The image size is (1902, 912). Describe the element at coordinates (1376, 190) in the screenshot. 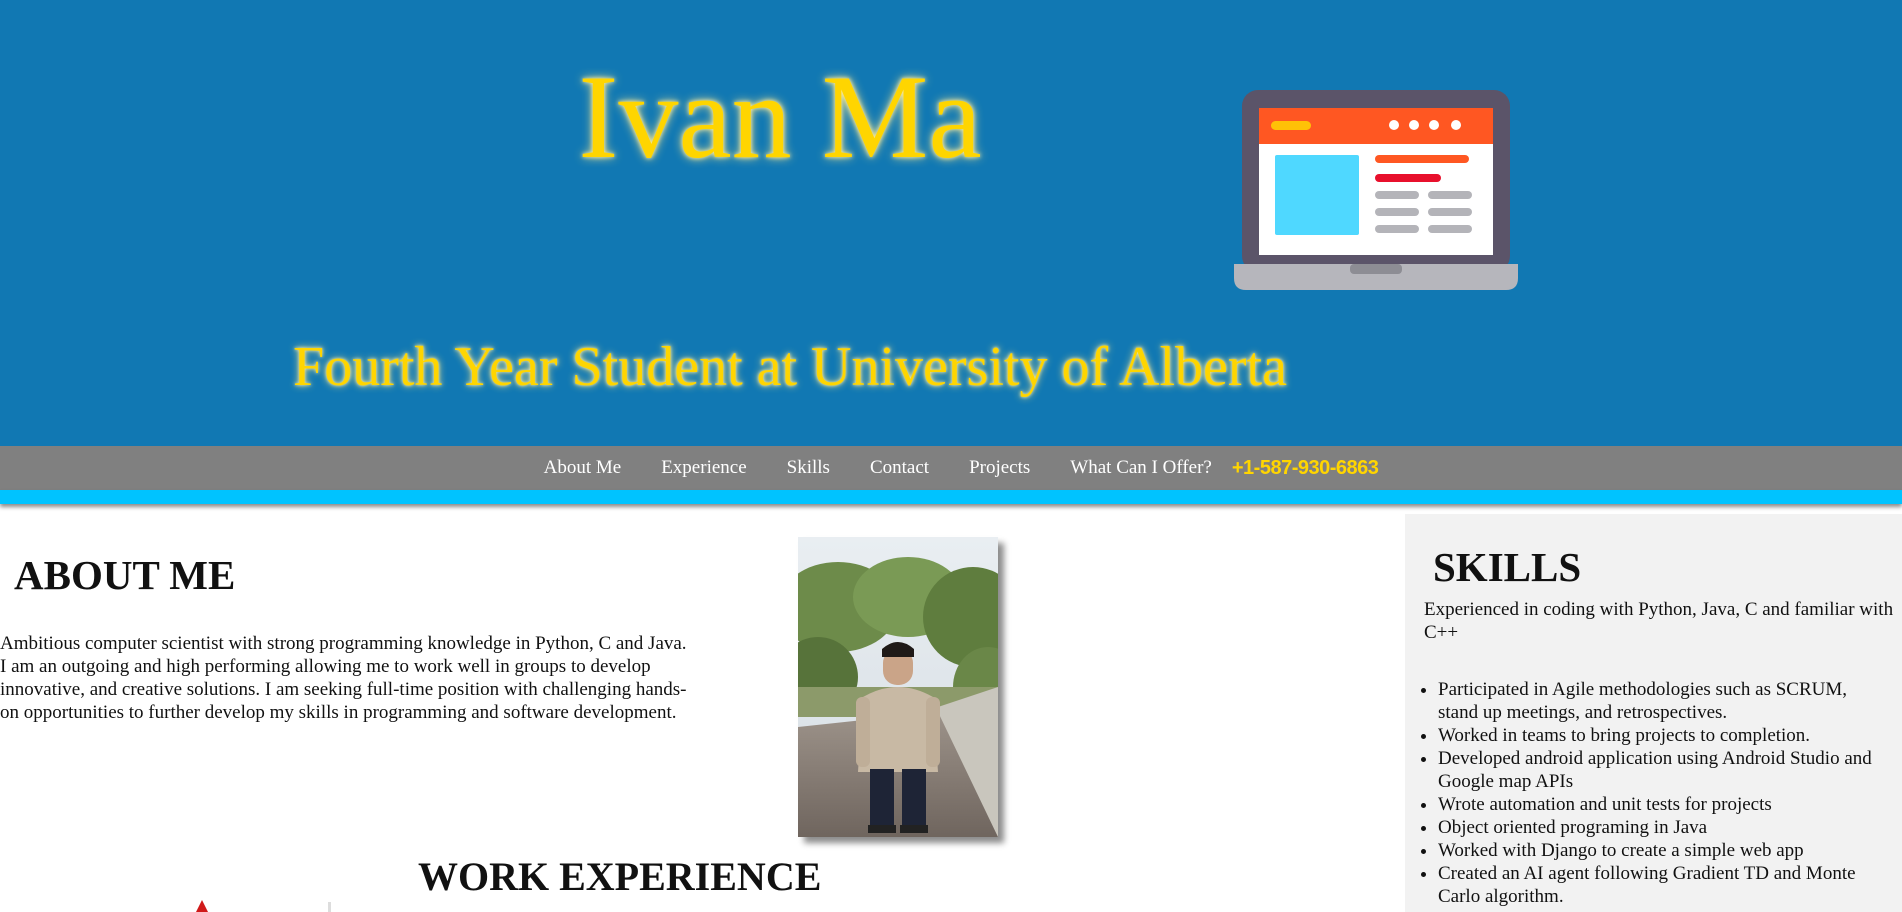

I see `laptop-browser-icon` at that location.